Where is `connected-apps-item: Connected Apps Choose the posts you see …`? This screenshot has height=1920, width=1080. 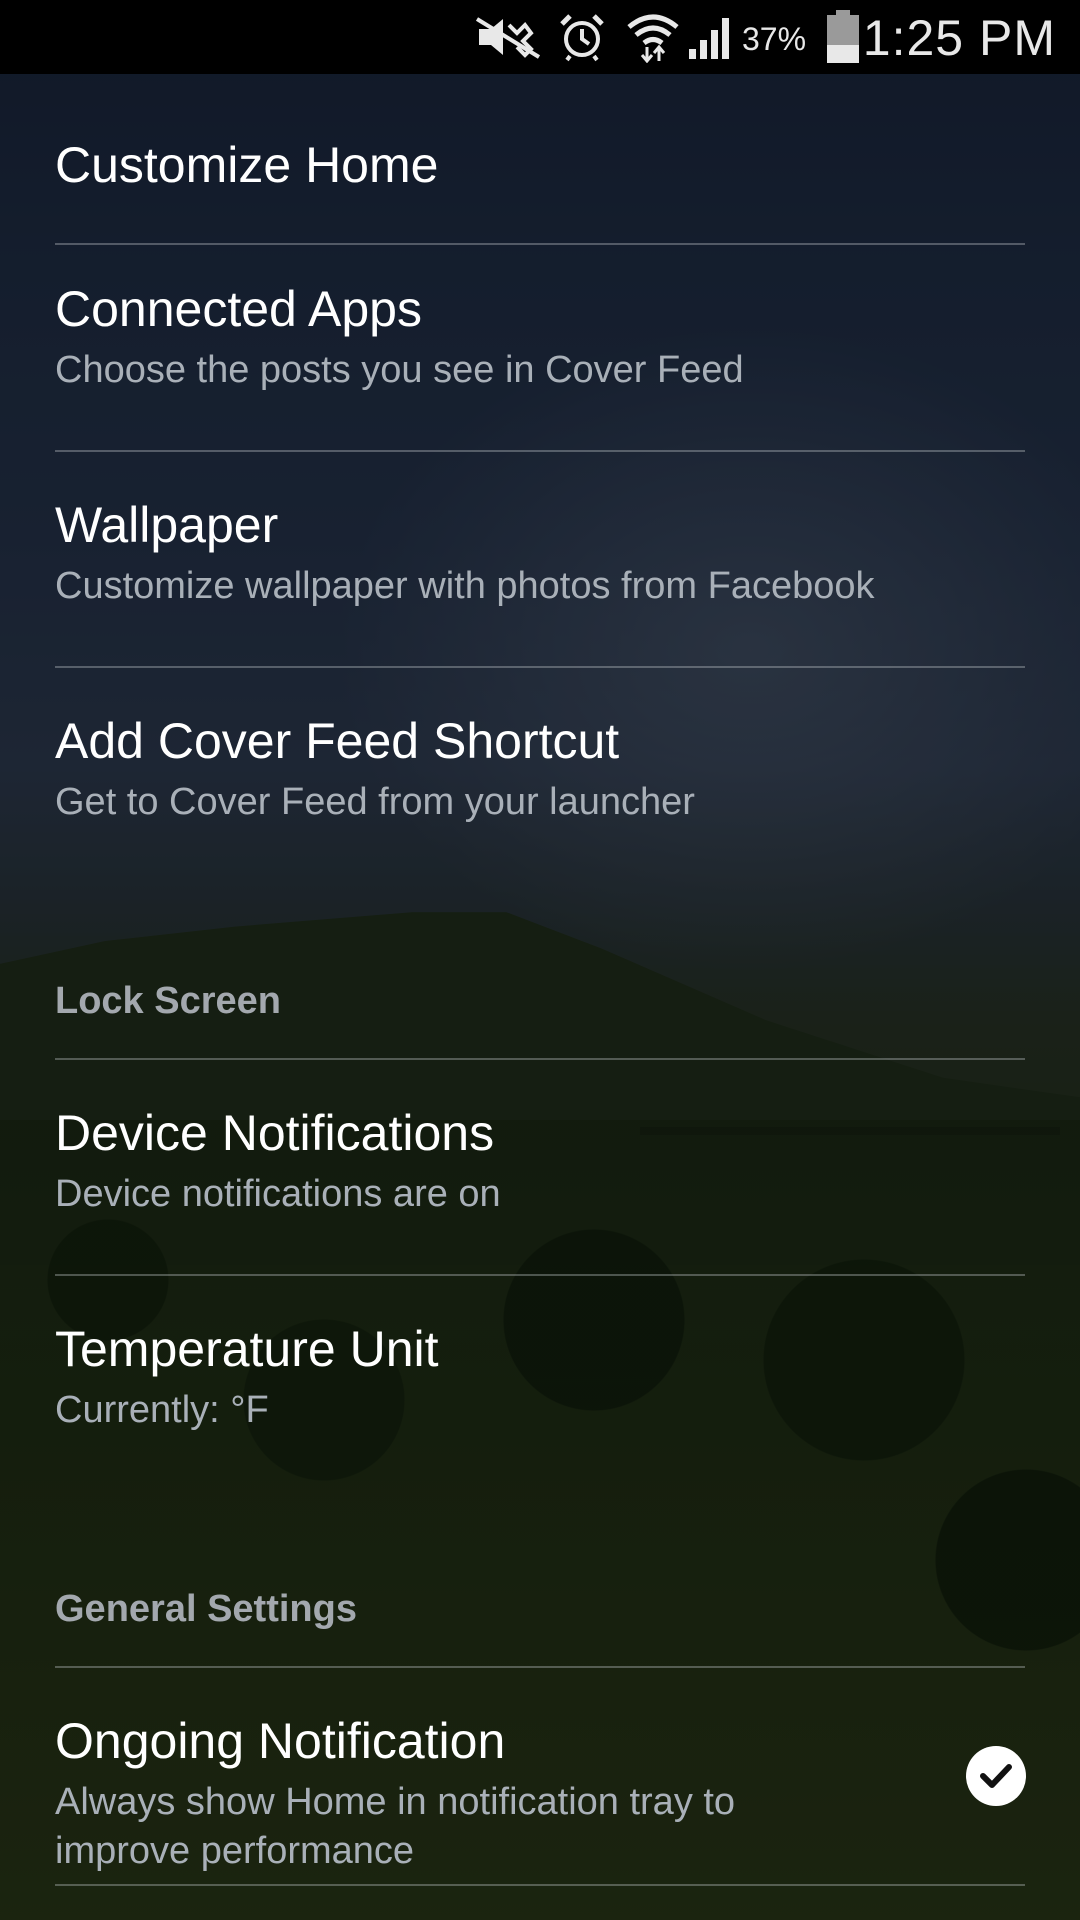
connected-apps-item: Connected Apps Choose the posts you see … is located at coordinates (540, 349).